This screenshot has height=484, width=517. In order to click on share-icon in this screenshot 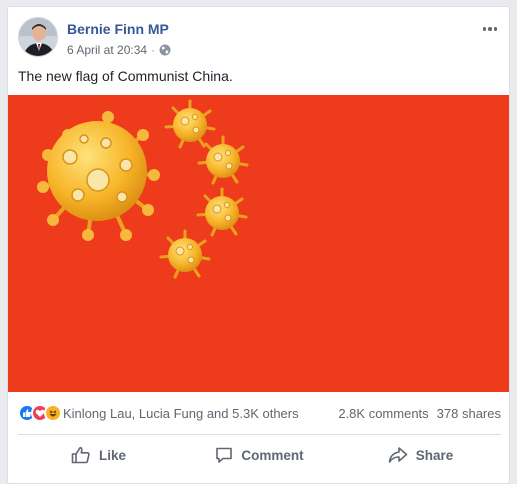, I will do `click(398, 455)`.